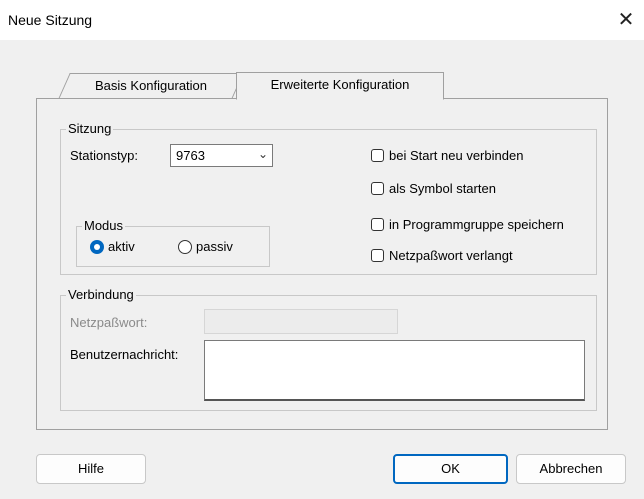 This screenshot has width=644, height=499. Describe the element at coordinates (450, 469) in the screenshot. I see `ok-button: OK` at that location.